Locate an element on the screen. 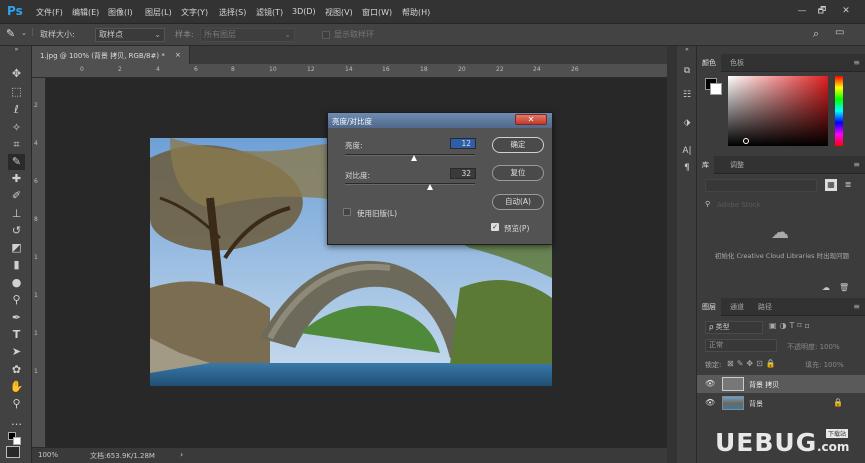  menu-view: 视图(V) is located at coordinates (339, 12).